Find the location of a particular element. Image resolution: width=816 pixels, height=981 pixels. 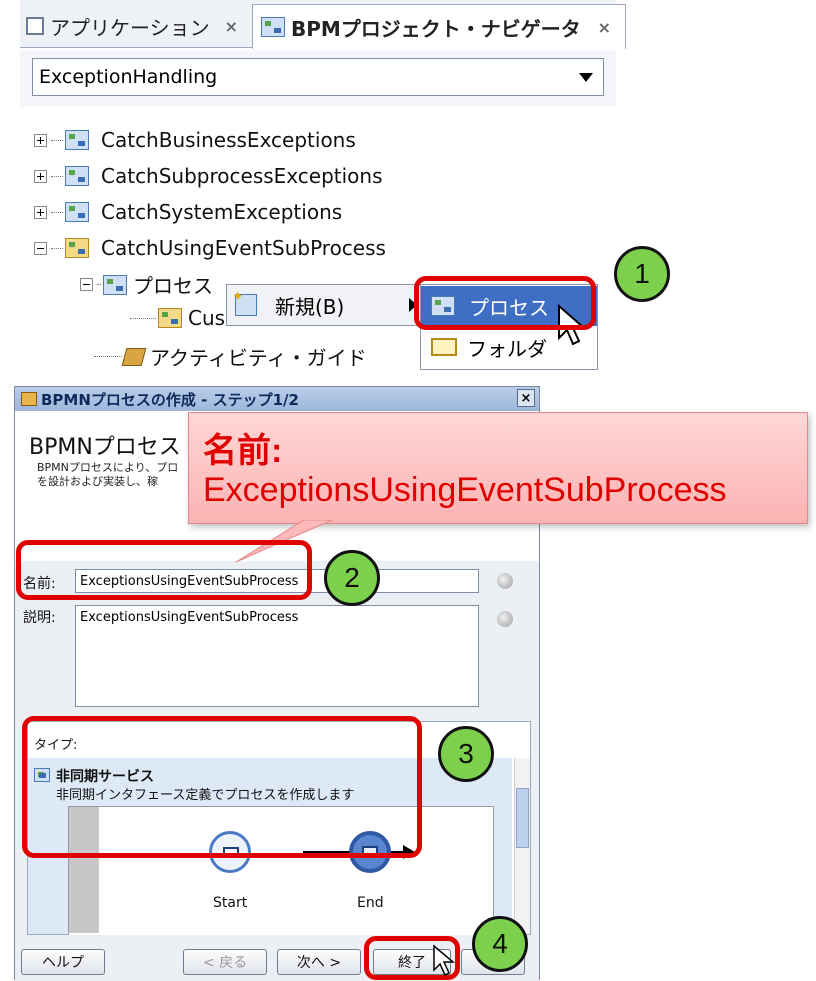

tree-item-label: CatchSystemExceptions is located at coordinates (222, 212).